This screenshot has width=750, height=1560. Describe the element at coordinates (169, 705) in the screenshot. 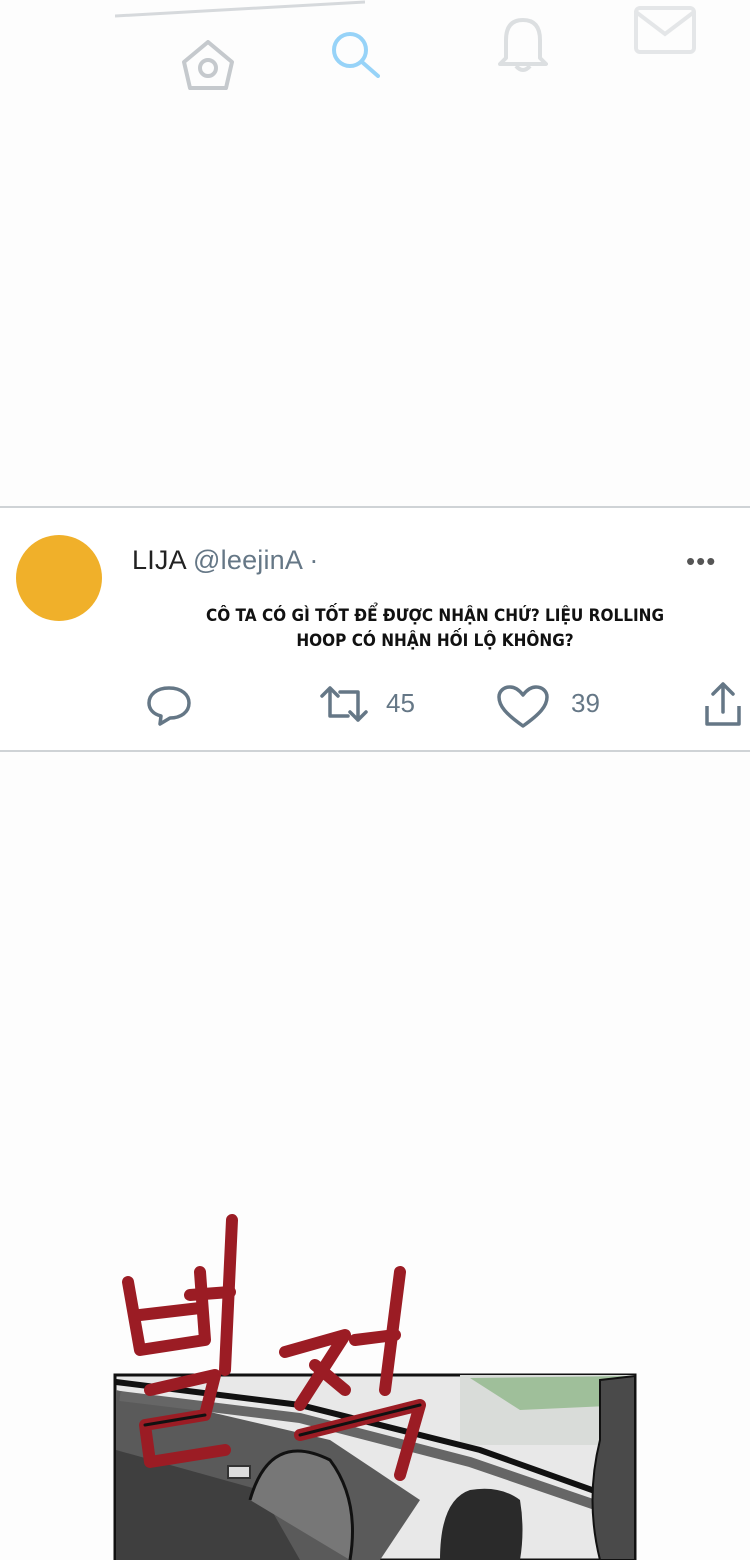

I see `reply-icon` at that location.